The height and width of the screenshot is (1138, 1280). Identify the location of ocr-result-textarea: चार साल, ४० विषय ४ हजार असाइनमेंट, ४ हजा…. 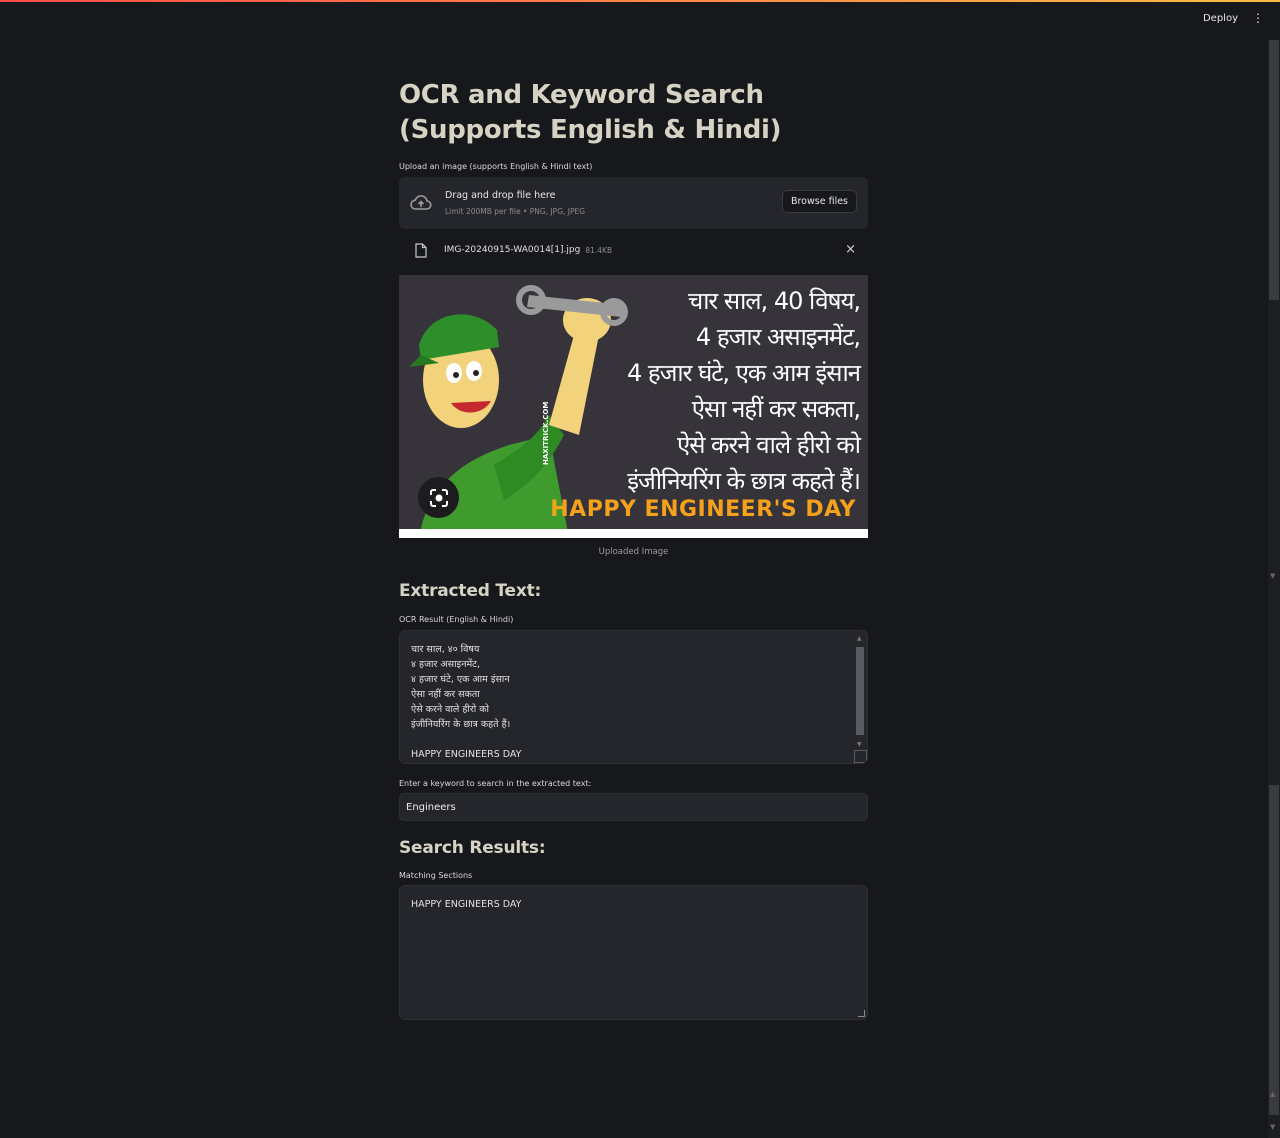
(633, 697).